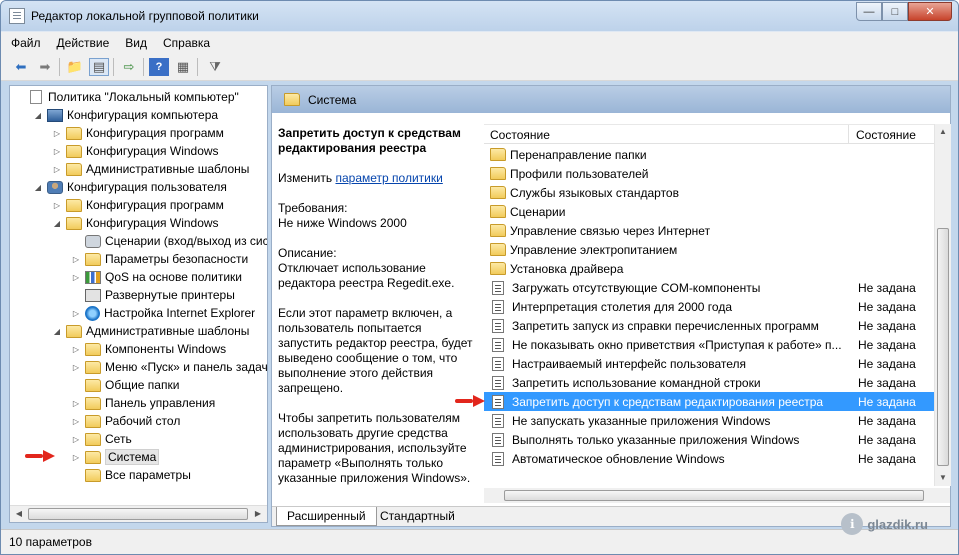 Image resolution: width=959 pixels, height=555 pixels. What do you see at coordinates (135, 151) in the screenshot?
I see `tree-item: ▷ Конфигурация Windows` at bounding box center [135, 151].